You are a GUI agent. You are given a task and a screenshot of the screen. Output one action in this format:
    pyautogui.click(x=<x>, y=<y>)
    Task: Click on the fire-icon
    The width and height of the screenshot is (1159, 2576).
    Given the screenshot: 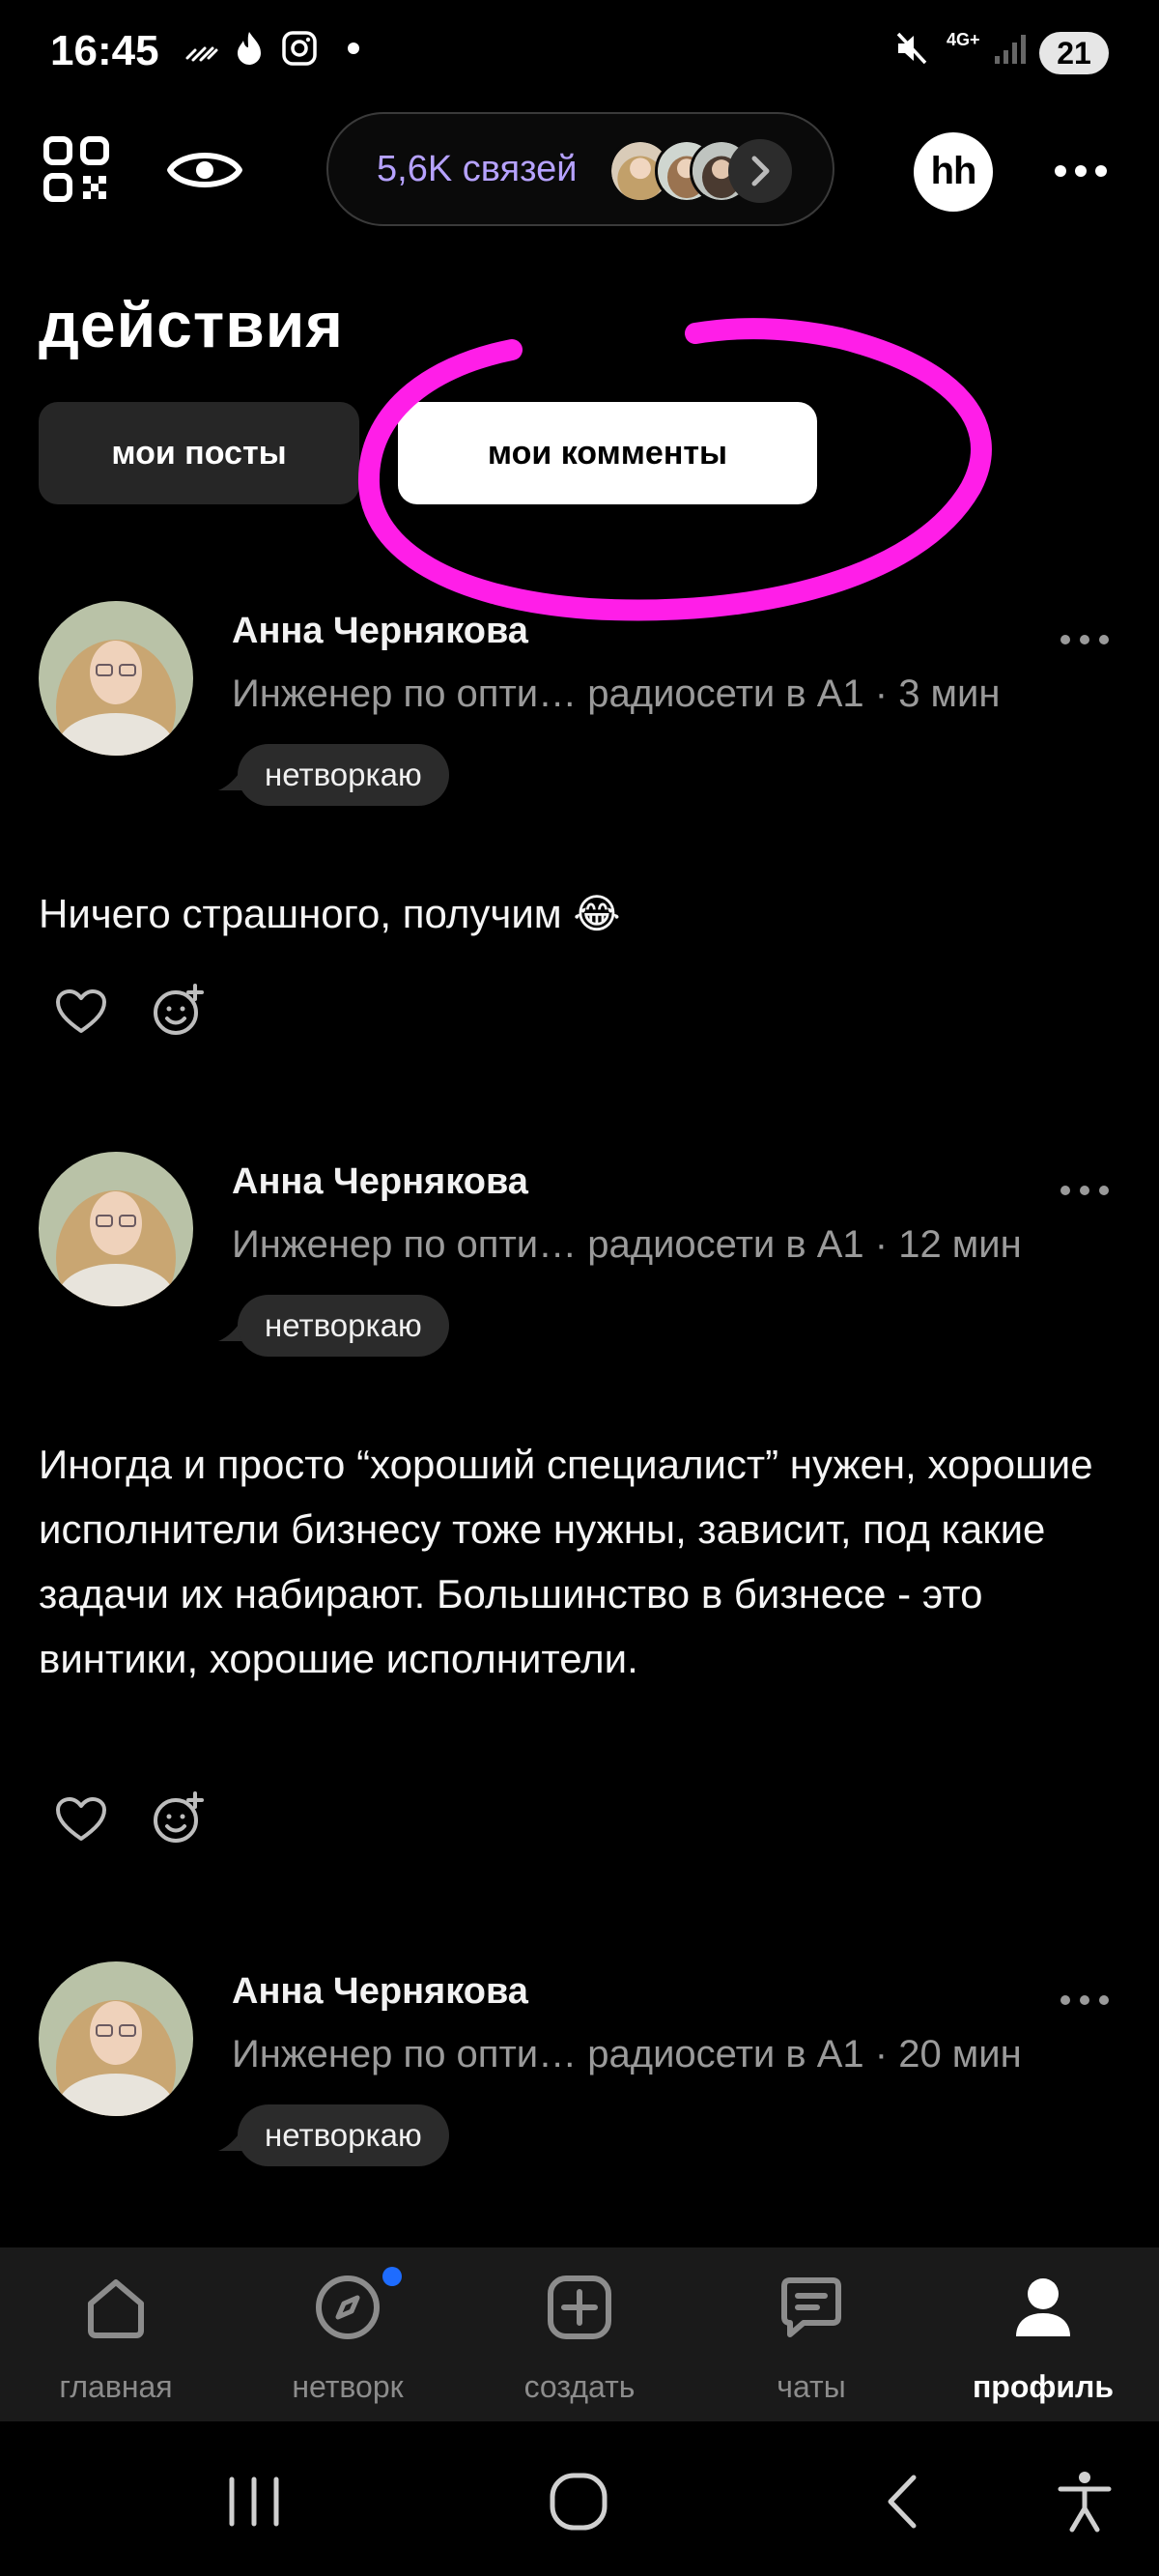 What is the action you would take?
    pyautogui.click(x=250, y=49)
    